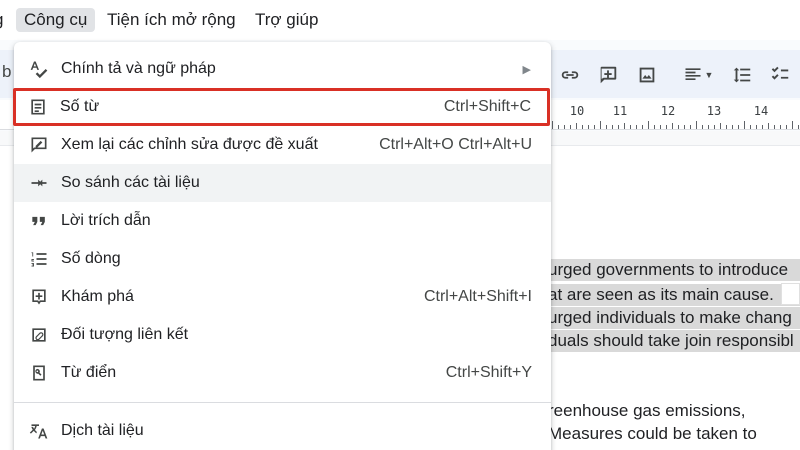 This screenshot has height=450, width=800. I want to click on menu-item-label: Lời trích dẫn, so click(106, 220).